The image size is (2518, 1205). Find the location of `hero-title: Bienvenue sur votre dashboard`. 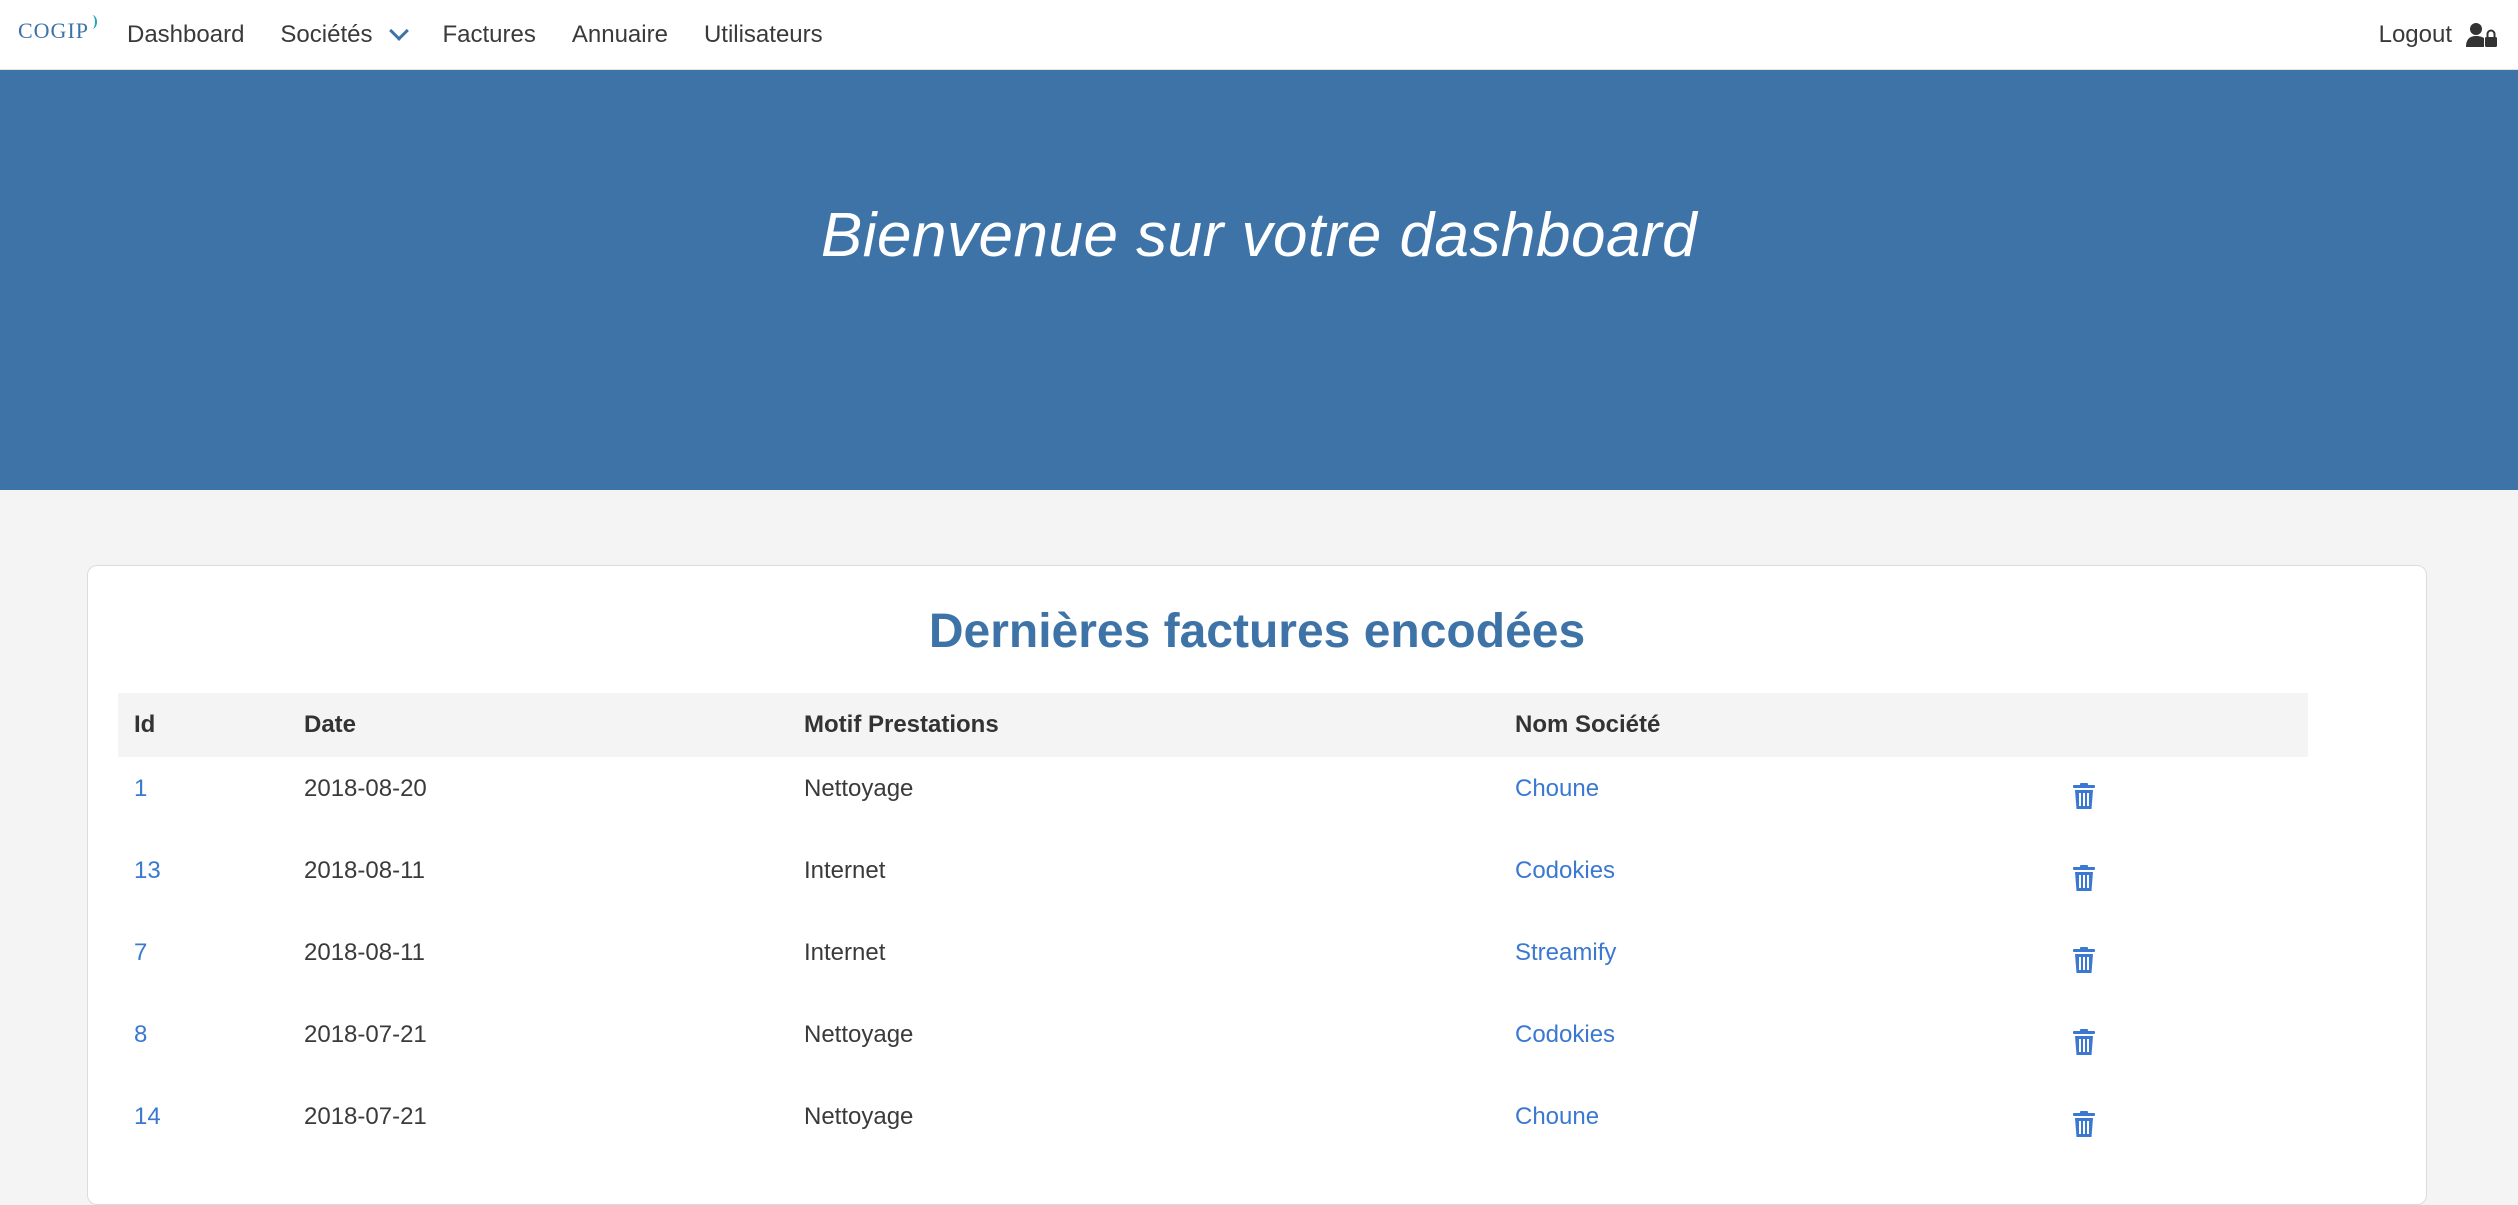

hero-title: Bienvenue sur votre dashboard is located at coordinates (1259, 235).